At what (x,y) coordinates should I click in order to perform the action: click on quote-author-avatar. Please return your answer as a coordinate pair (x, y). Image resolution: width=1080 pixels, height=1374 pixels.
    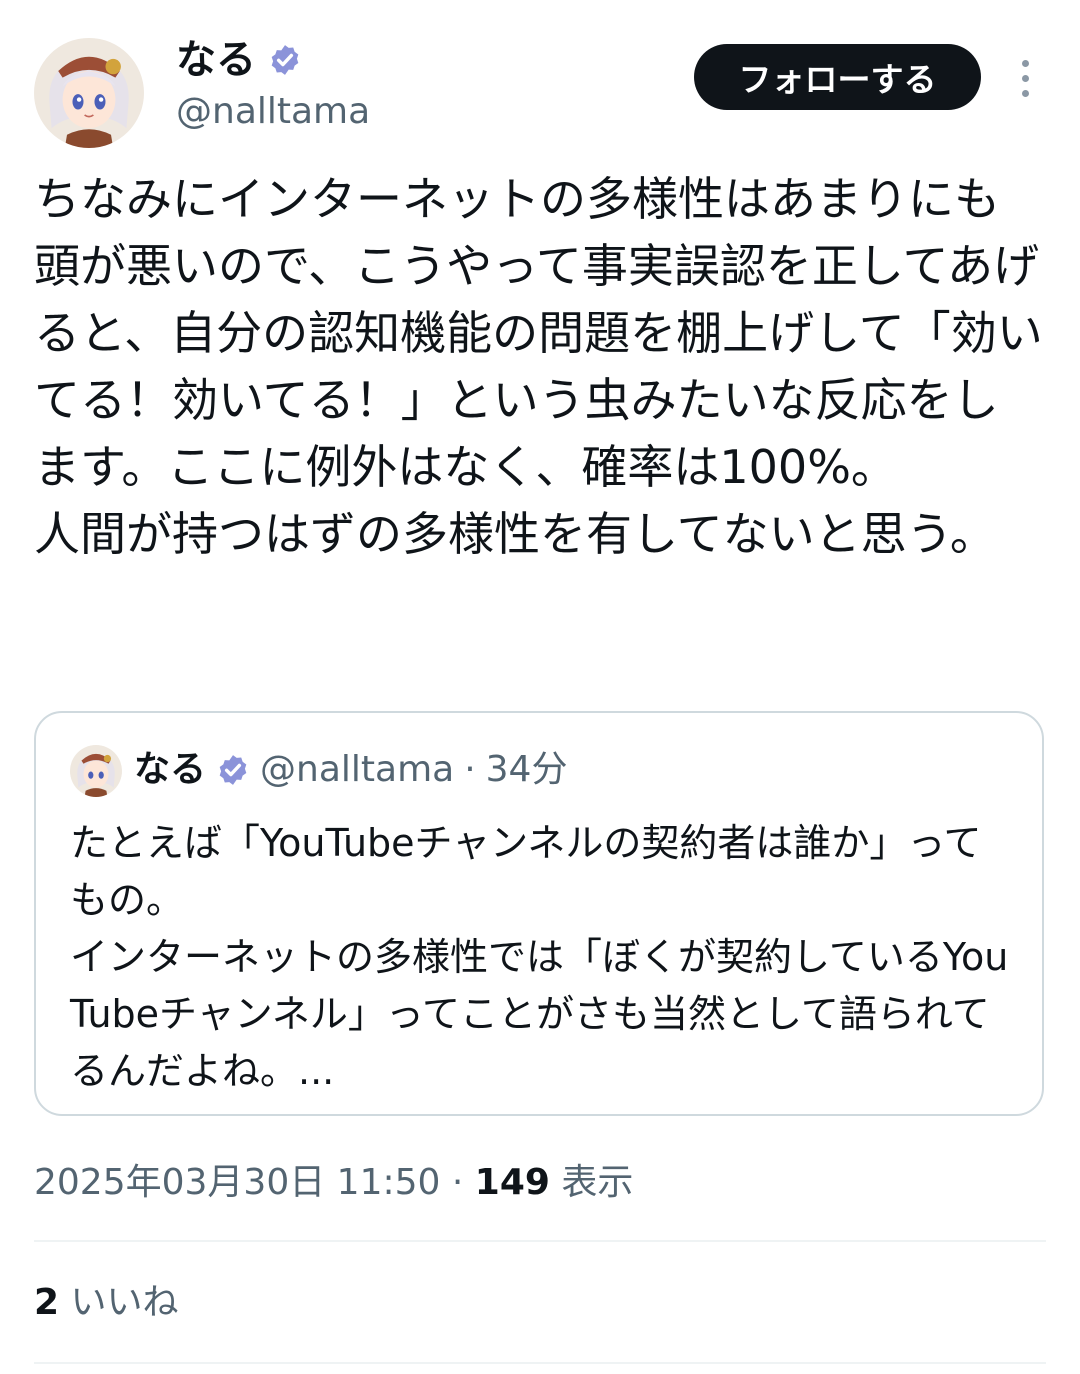
    Looking at the image, I should click on (96, 771).